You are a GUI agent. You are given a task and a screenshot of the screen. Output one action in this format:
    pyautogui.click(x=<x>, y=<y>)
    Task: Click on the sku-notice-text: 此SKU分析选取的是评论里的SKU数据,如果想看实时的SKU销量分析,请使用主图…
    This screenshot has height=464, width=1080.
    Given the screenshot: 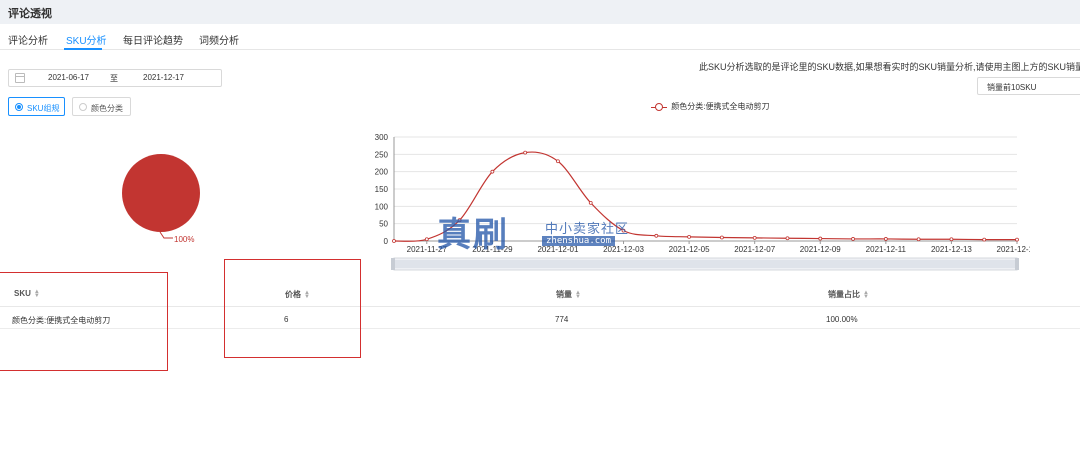 What is the action you would take?
    pyautogui.click(x=889, y=67)
    